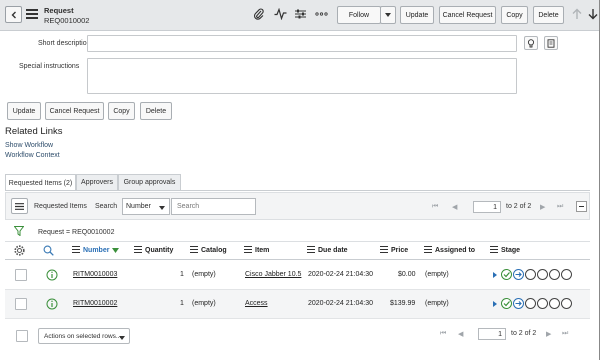 This screenshot has width=600, height=360. Describe the element at coordinates (59, 10) in the screenshot. I see `record-title: Request` at that location.